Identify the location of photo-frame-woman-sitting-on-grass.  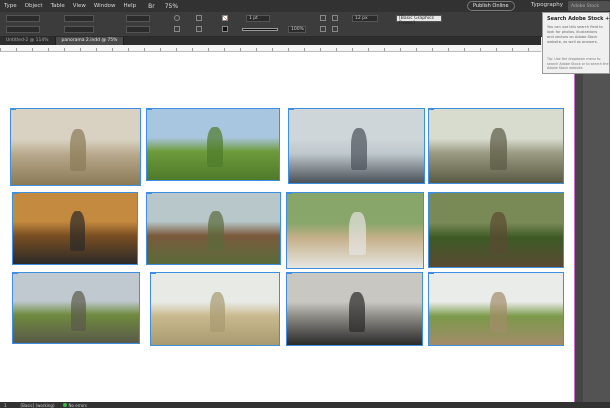
(213, 144).